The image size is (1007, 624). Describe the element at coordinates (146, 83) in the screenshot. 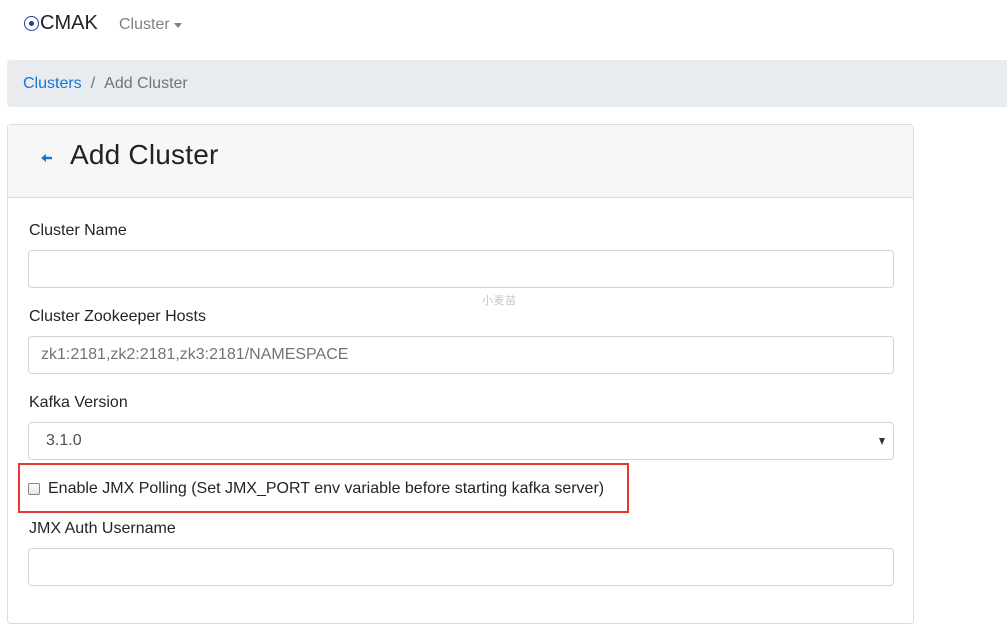

I see `breadcrumb-current: Add Cluster` at that location.